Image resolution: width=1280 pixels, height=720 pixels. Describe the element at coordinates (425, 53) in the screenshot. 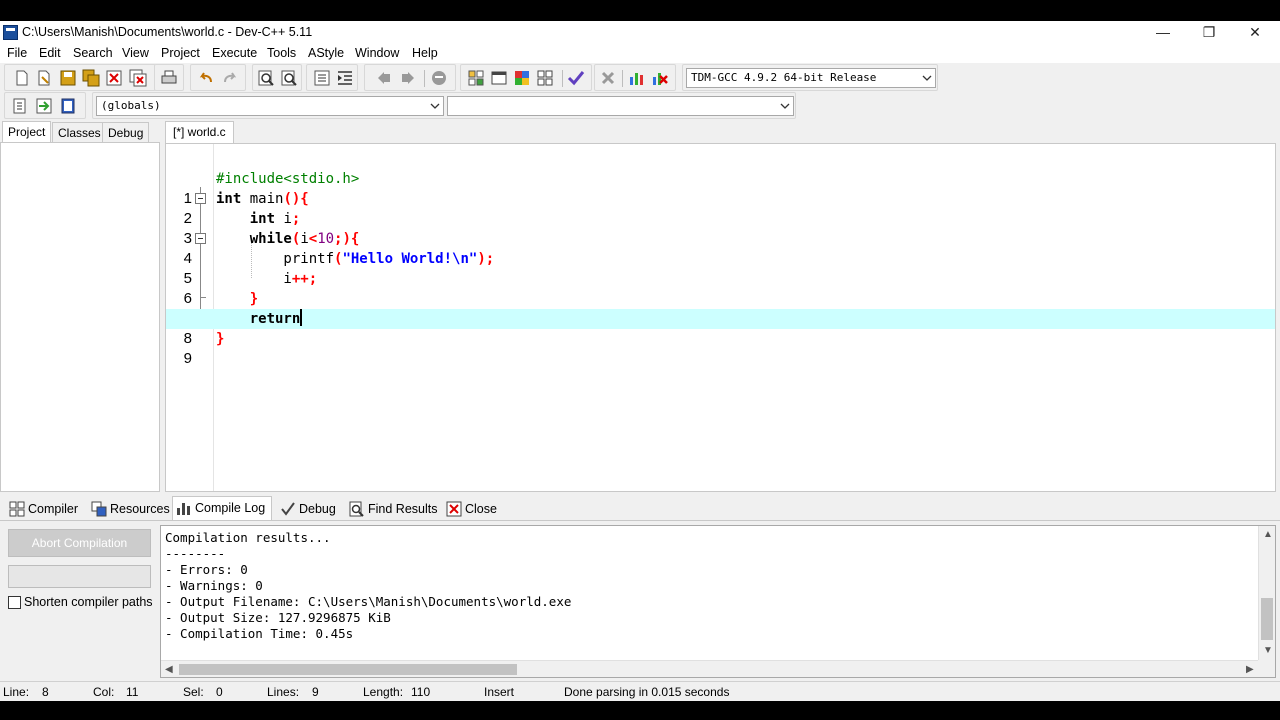

I see `menu-help: Help` at that location.